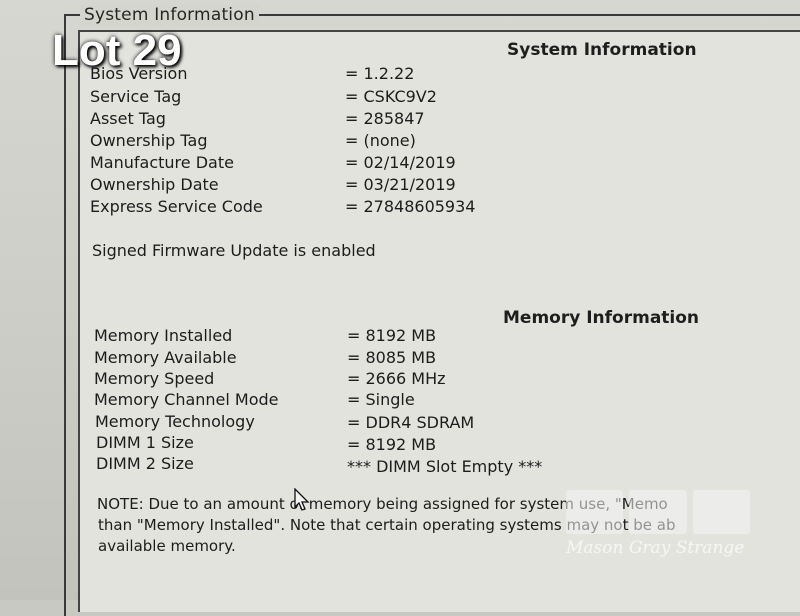 This screenshot has height=616, width=800. I want to click on mouse-pointer-icon, so click(302, 499).